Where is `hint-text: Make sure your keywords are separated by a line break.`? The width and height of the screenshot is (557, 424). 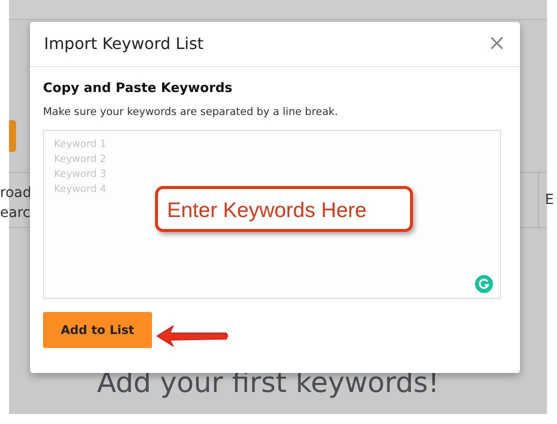 hint-text: Make sure your keywords are separated by a line break. is located at coordinates (191, 112).